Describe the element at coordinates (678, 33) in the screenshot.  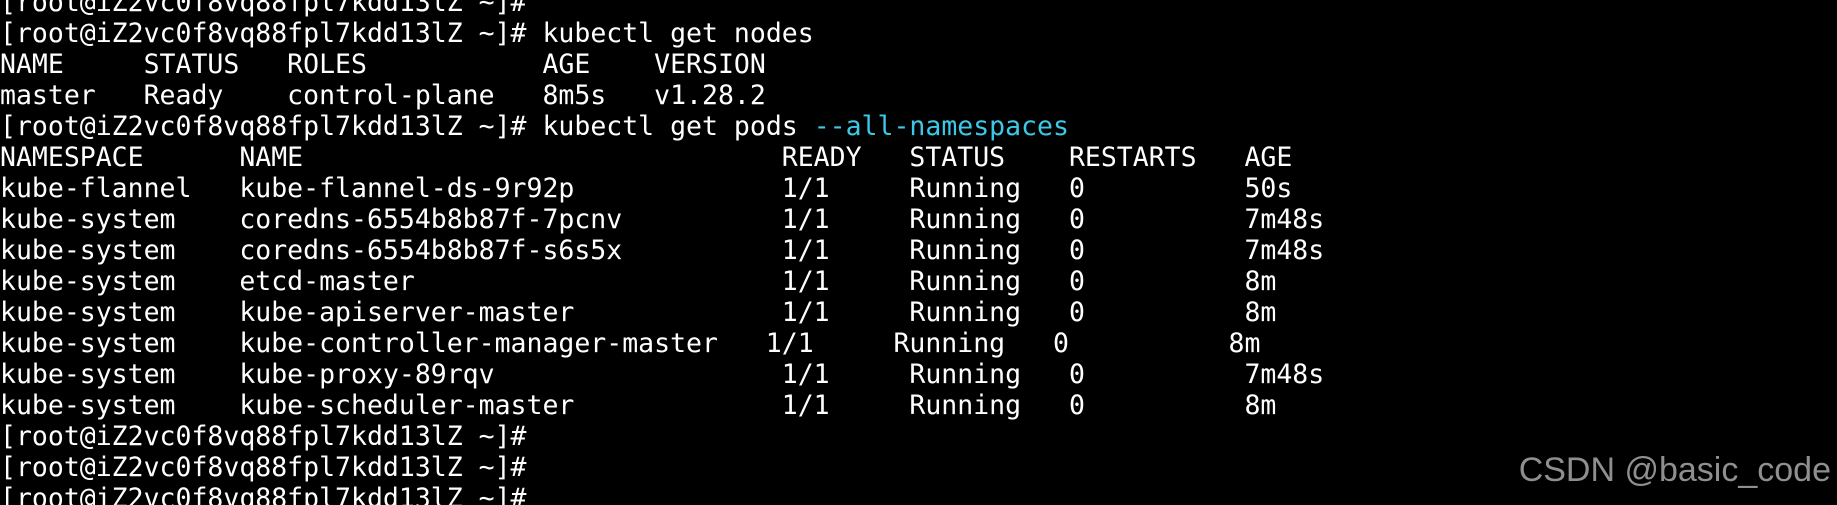
I see `command-text: kubectl get nodes` at that location.